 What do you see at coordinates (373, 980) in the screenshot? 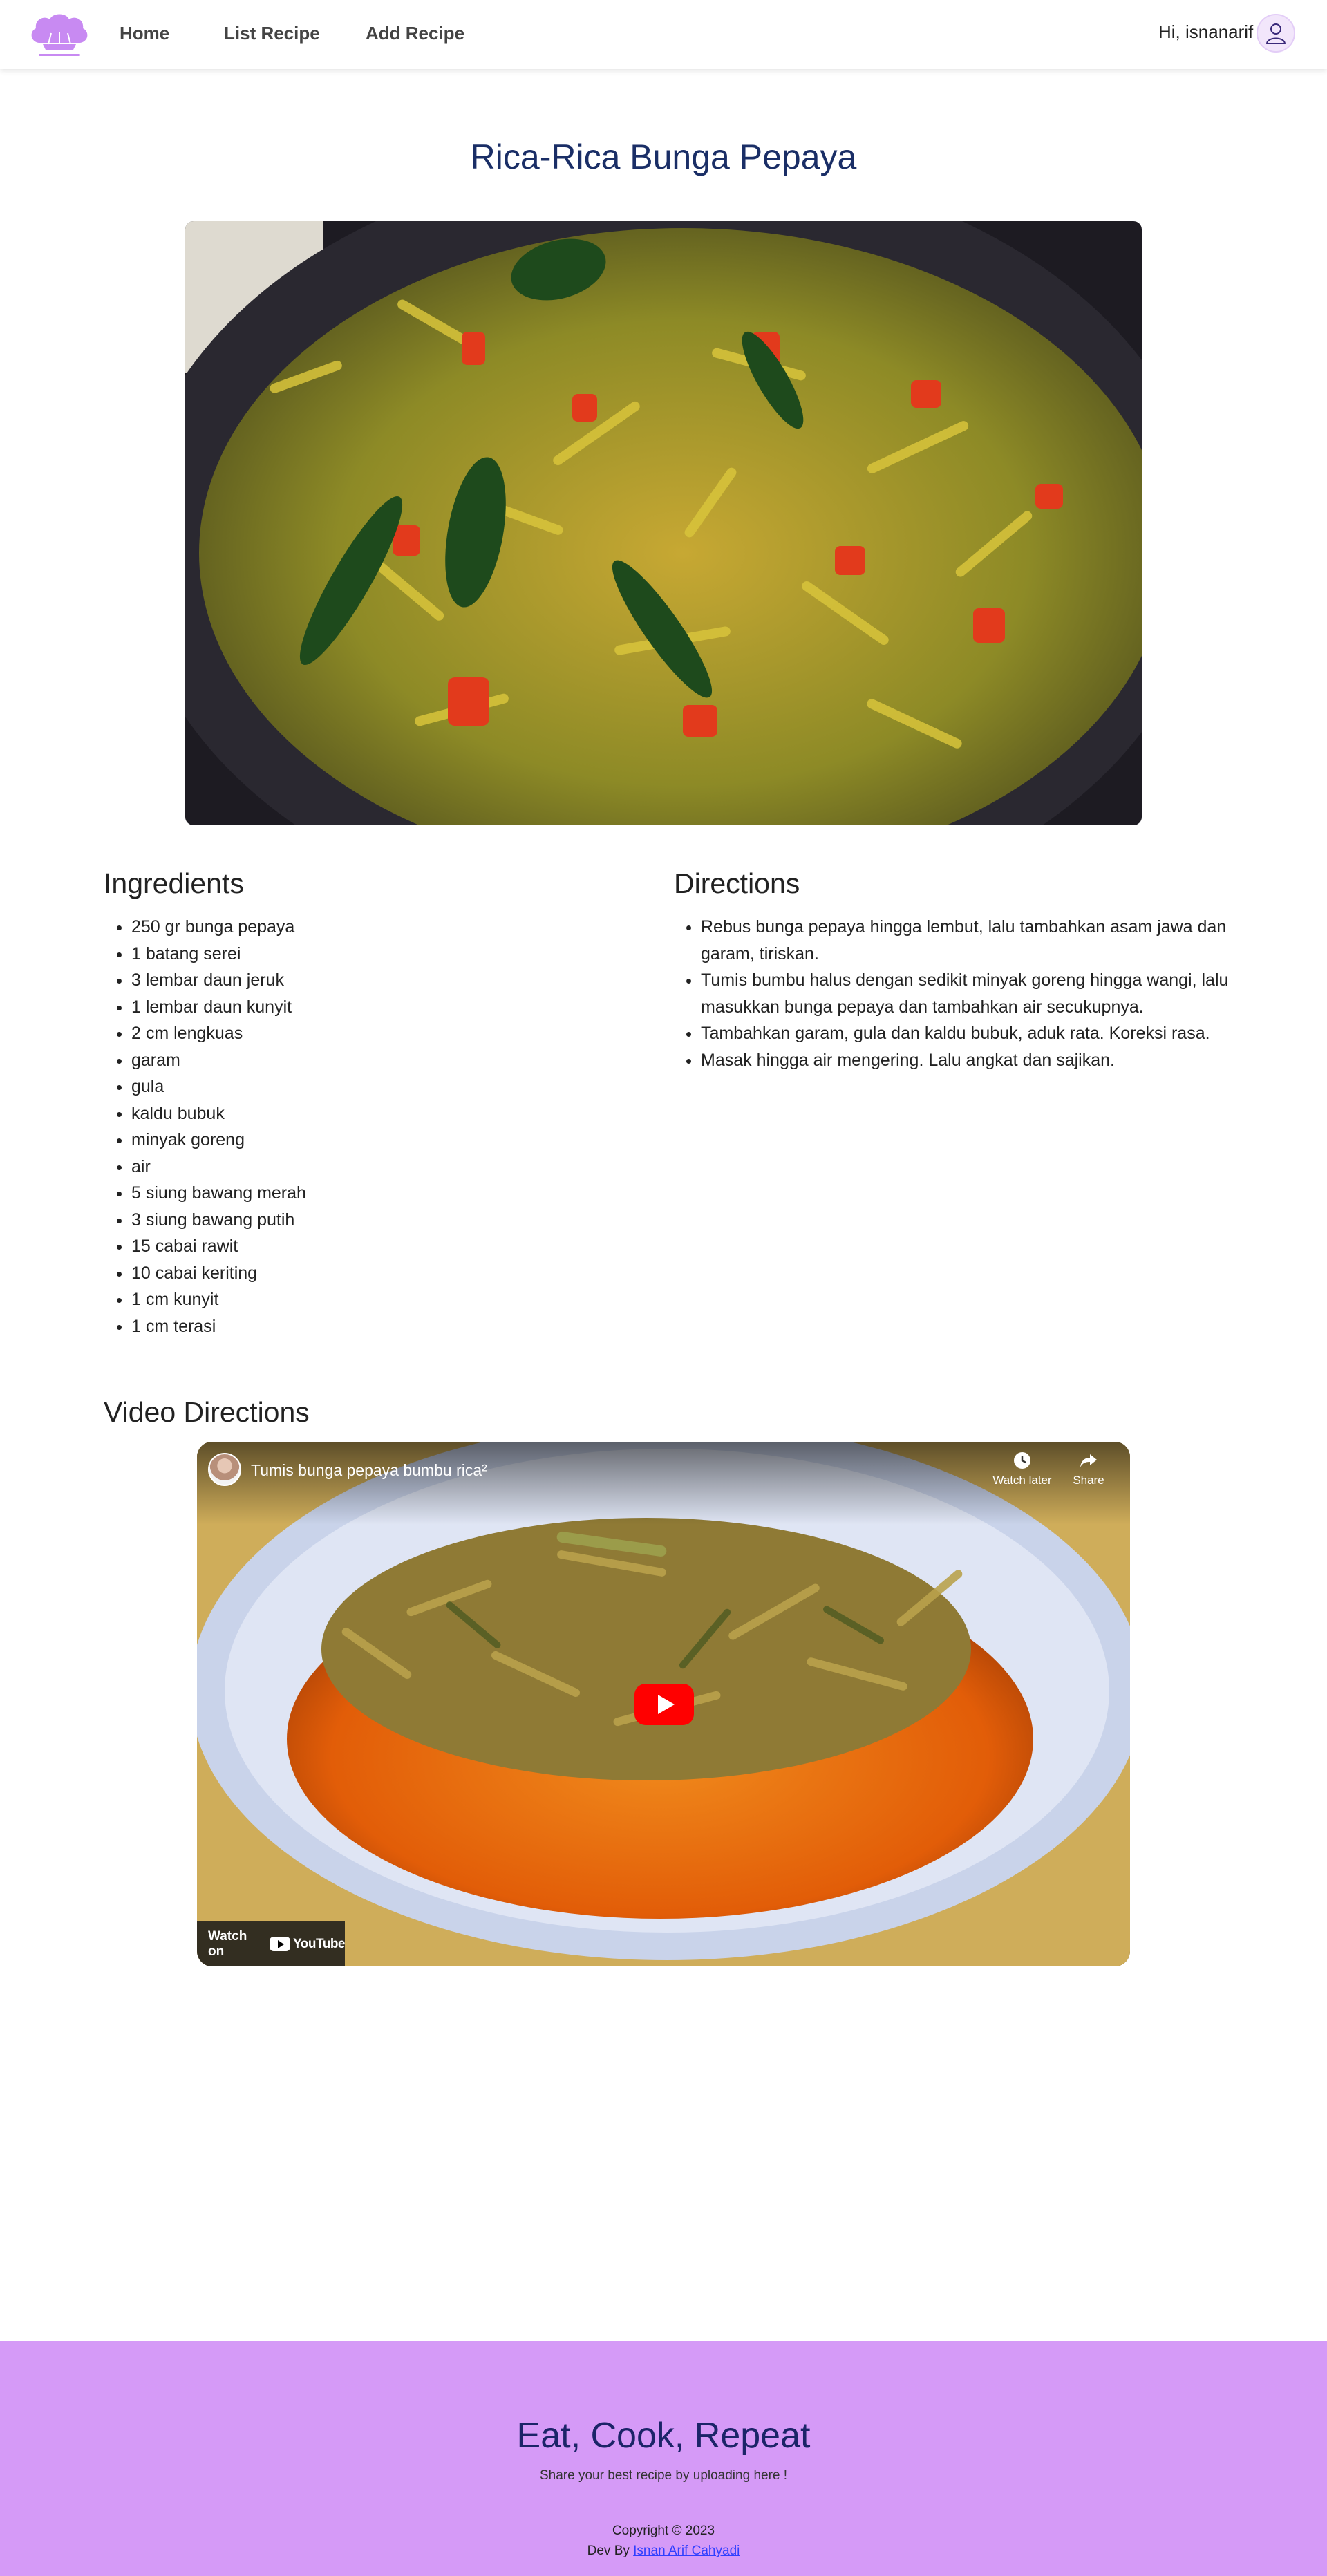
I see `ingredient-item: 3 lembar daun jeruk` at bounding box center [373, 980].